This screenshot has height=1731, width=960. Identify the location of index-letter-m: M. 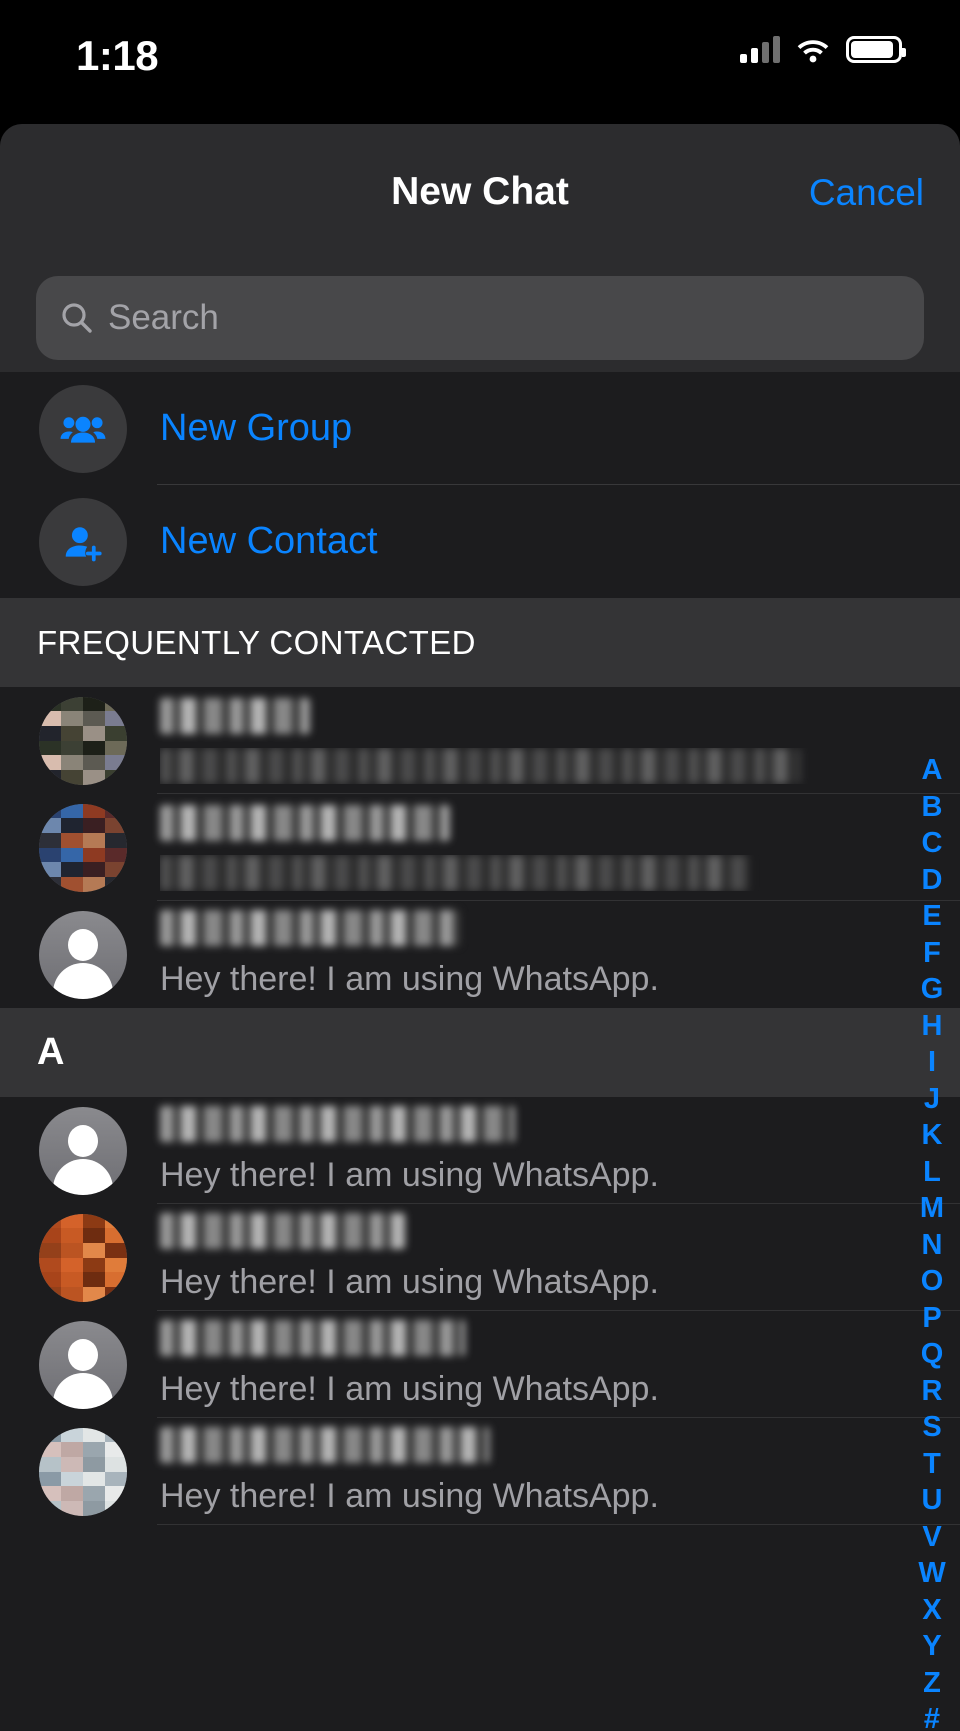
(932, 1208).